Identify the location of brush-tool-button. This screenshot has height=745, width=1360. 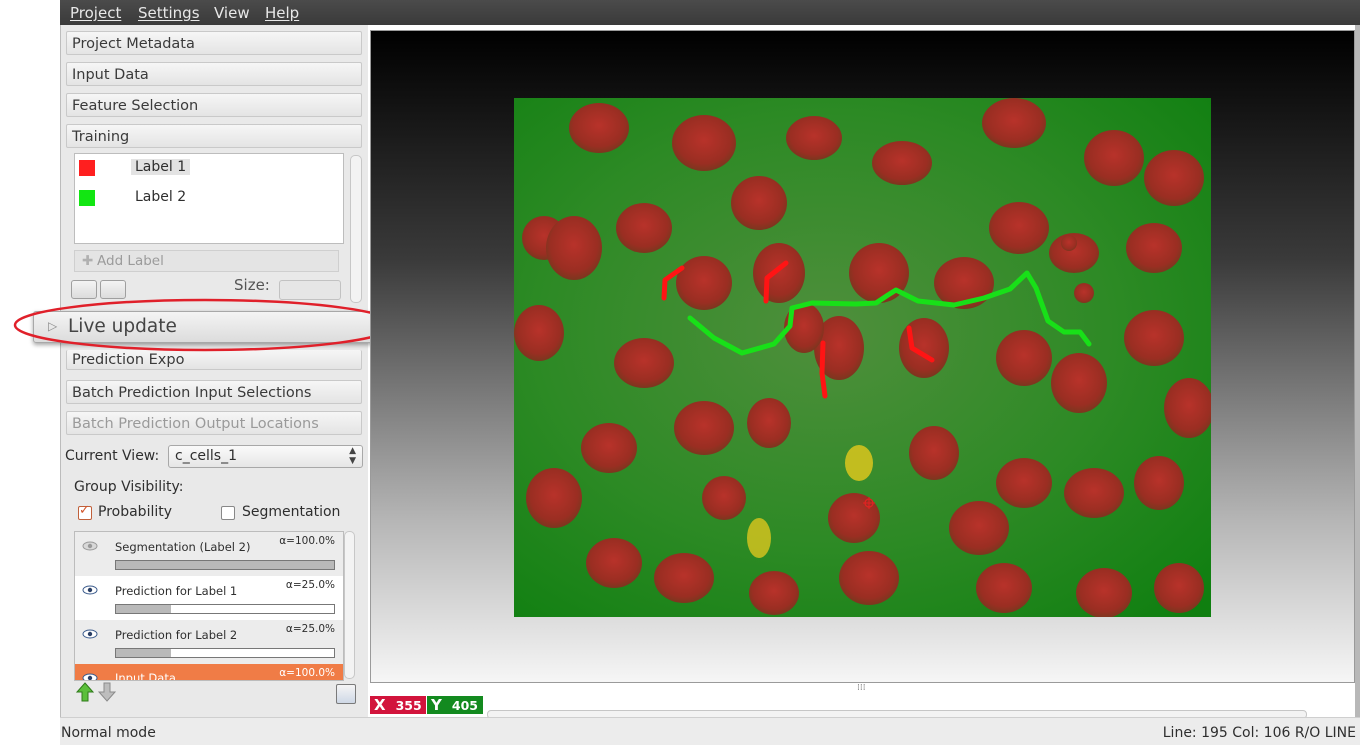
(113, 289).